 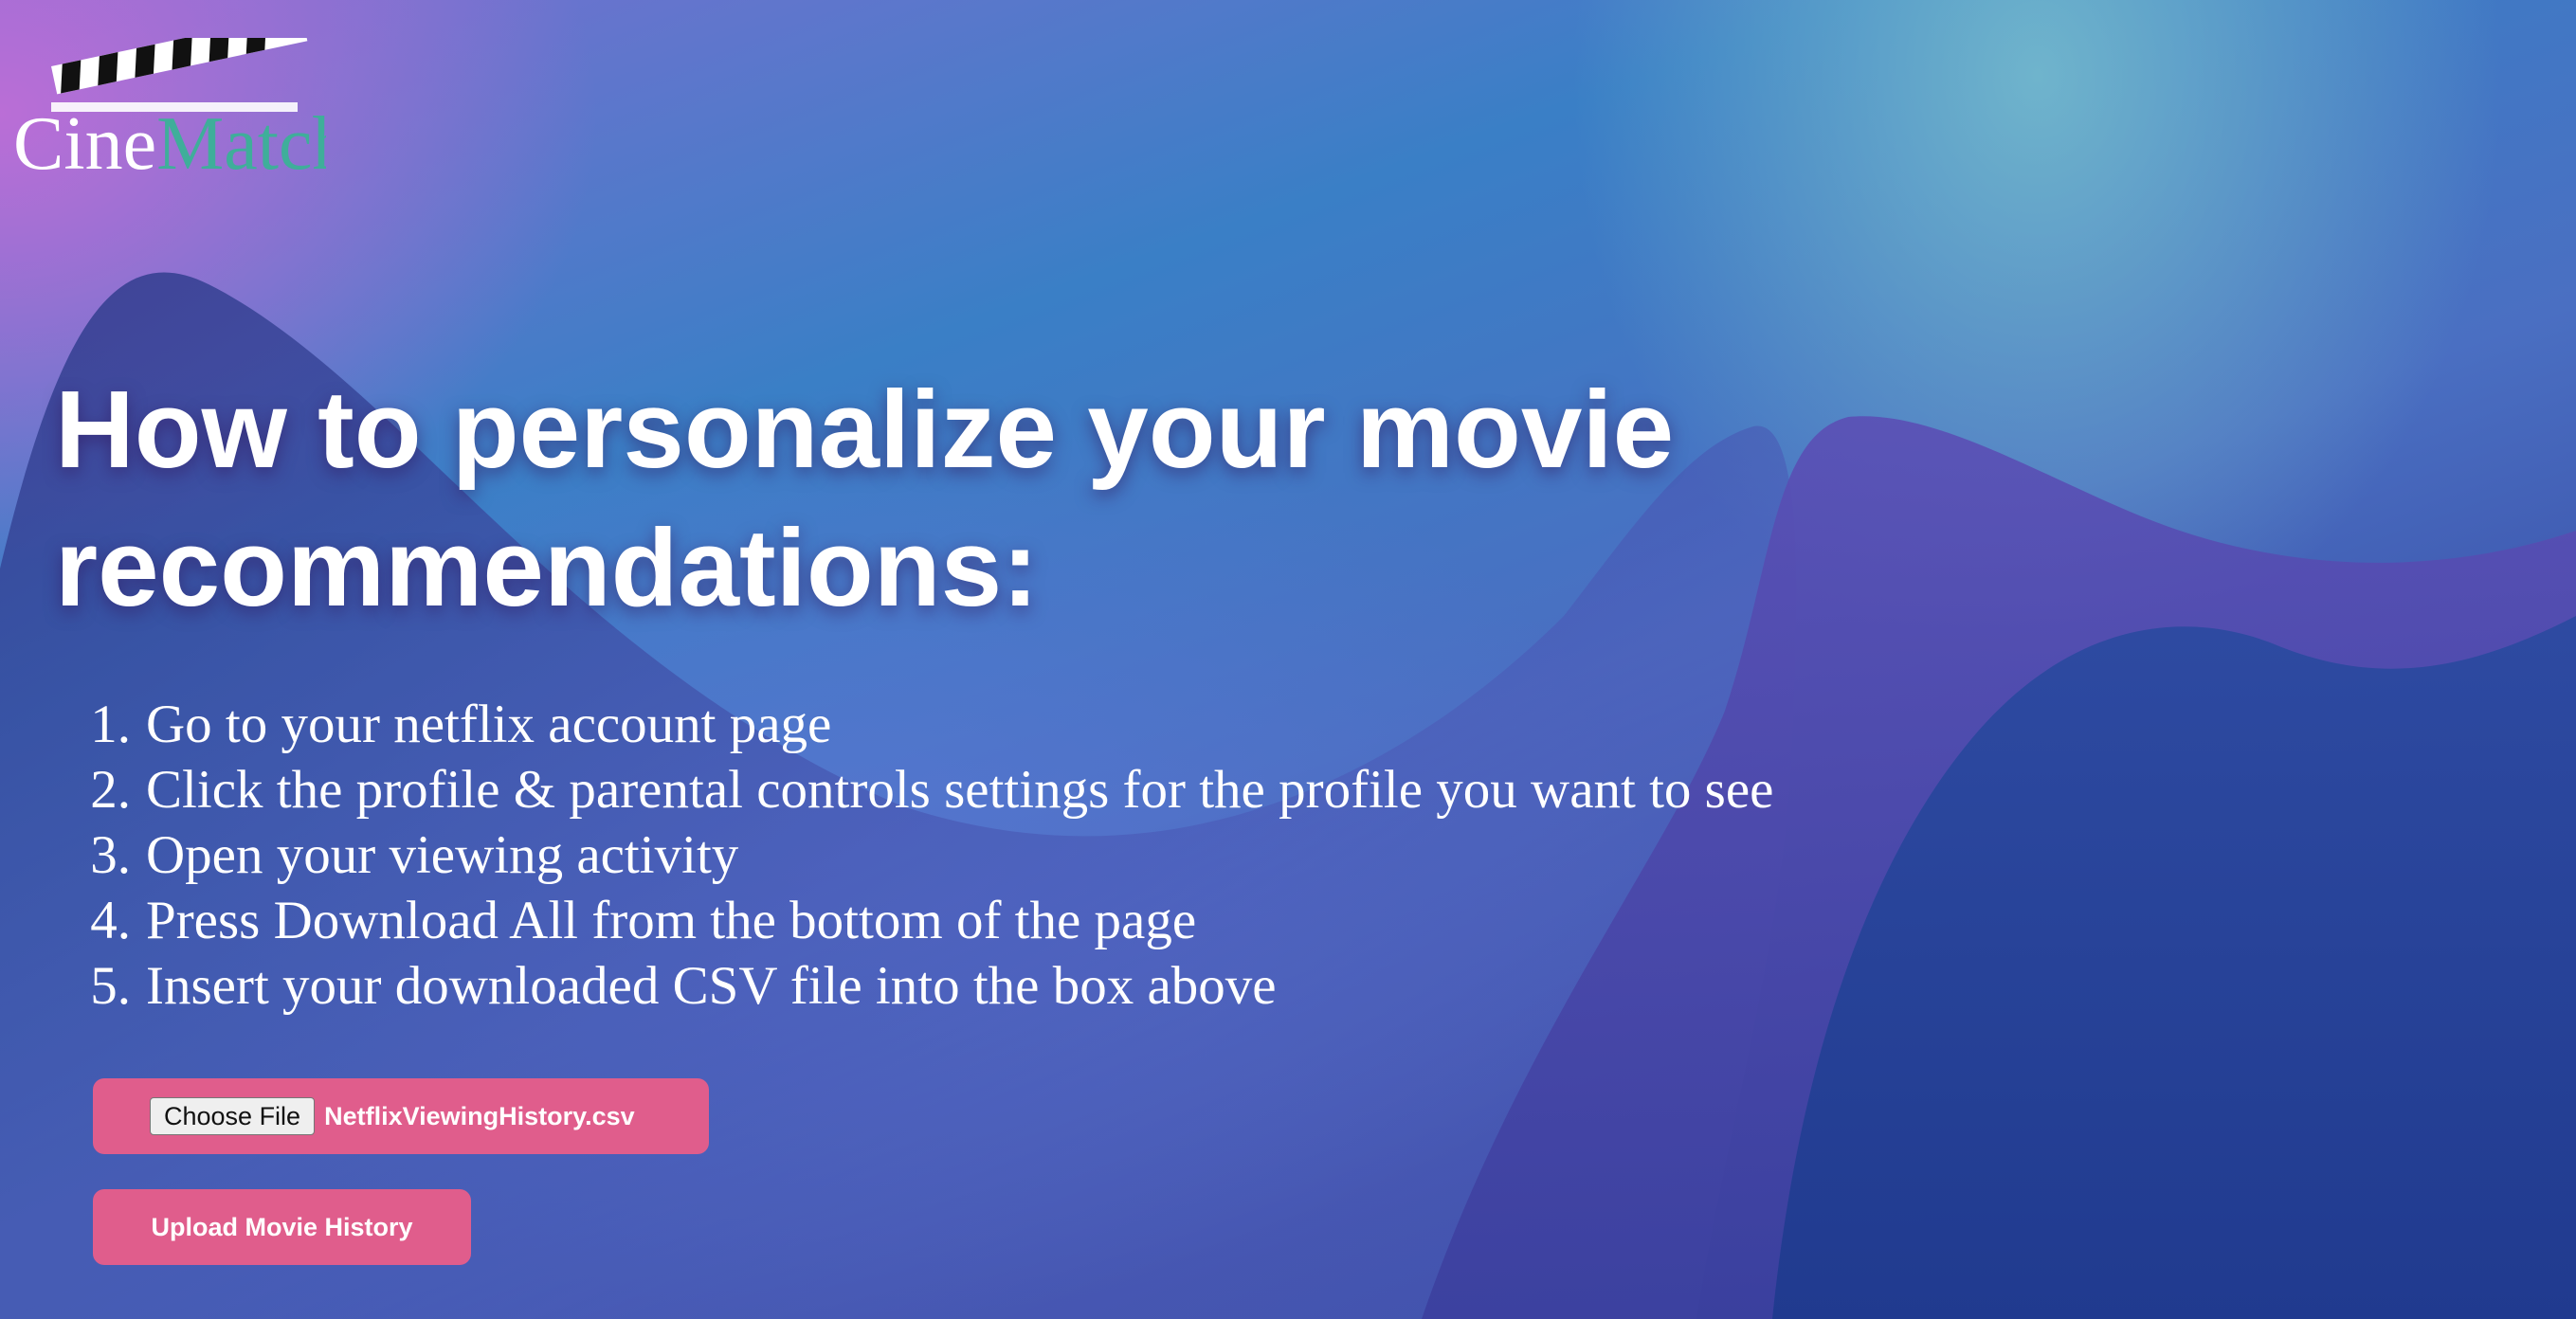 What do you see at coordinates (110, 725) in the screenshot?
I see `step-number: 1.` at bounding box center [110, 725].